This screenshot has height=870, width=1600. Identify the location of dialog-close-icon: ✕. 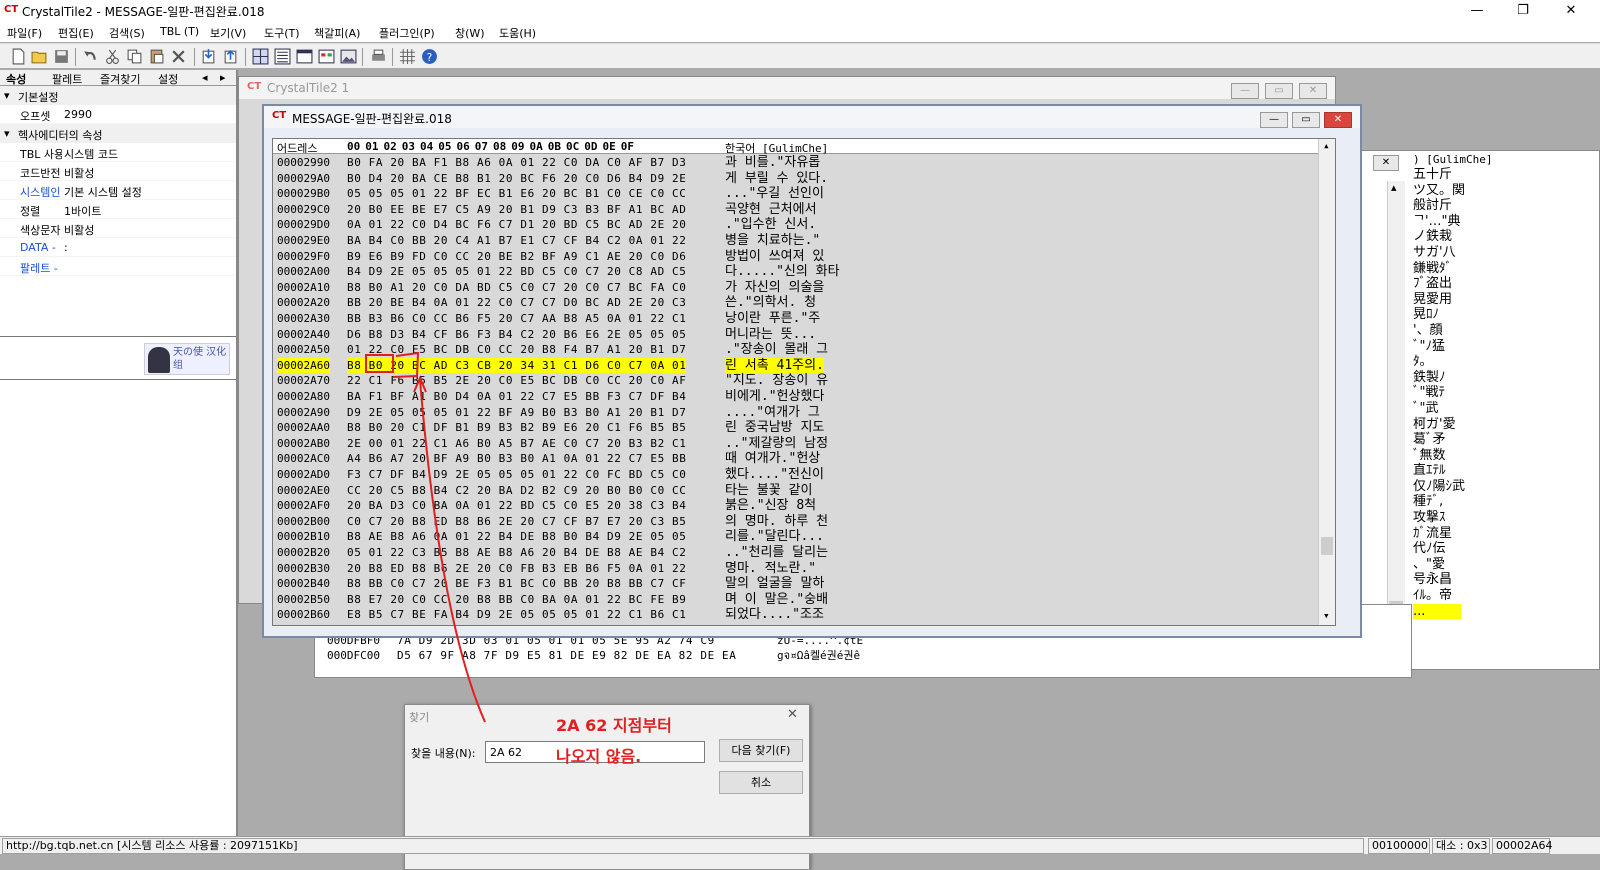
(792, 714).